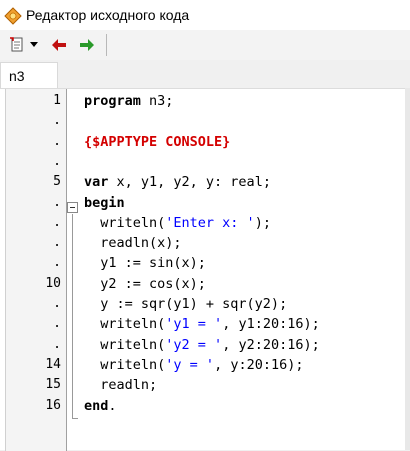  Describe the element at coordinates (53, 364) in the screenshot. I see `line-number: 14` at that location.